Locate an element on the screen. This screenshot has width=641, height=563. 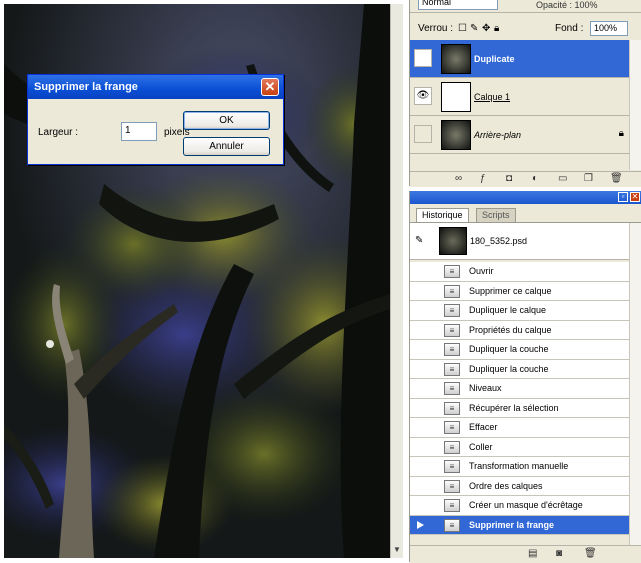
layer-row-duplicate: 👁︎ Duplicate is located at coordinates (521, 59).